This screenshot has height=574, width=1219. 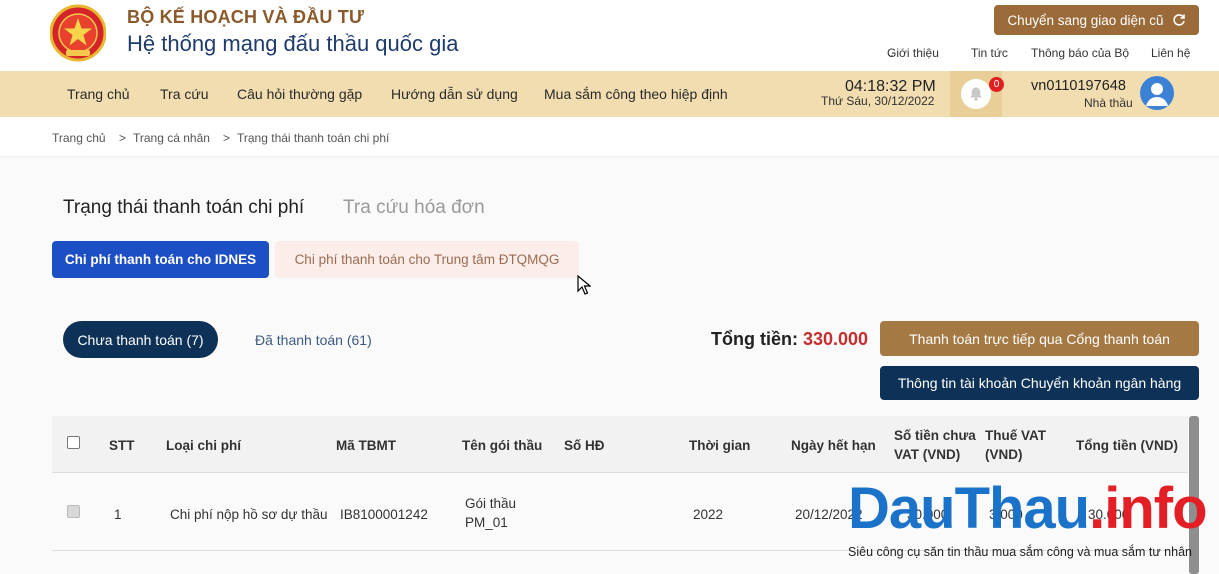 I want to click on mouse-cursor-icon, so click(x=584, y=285).